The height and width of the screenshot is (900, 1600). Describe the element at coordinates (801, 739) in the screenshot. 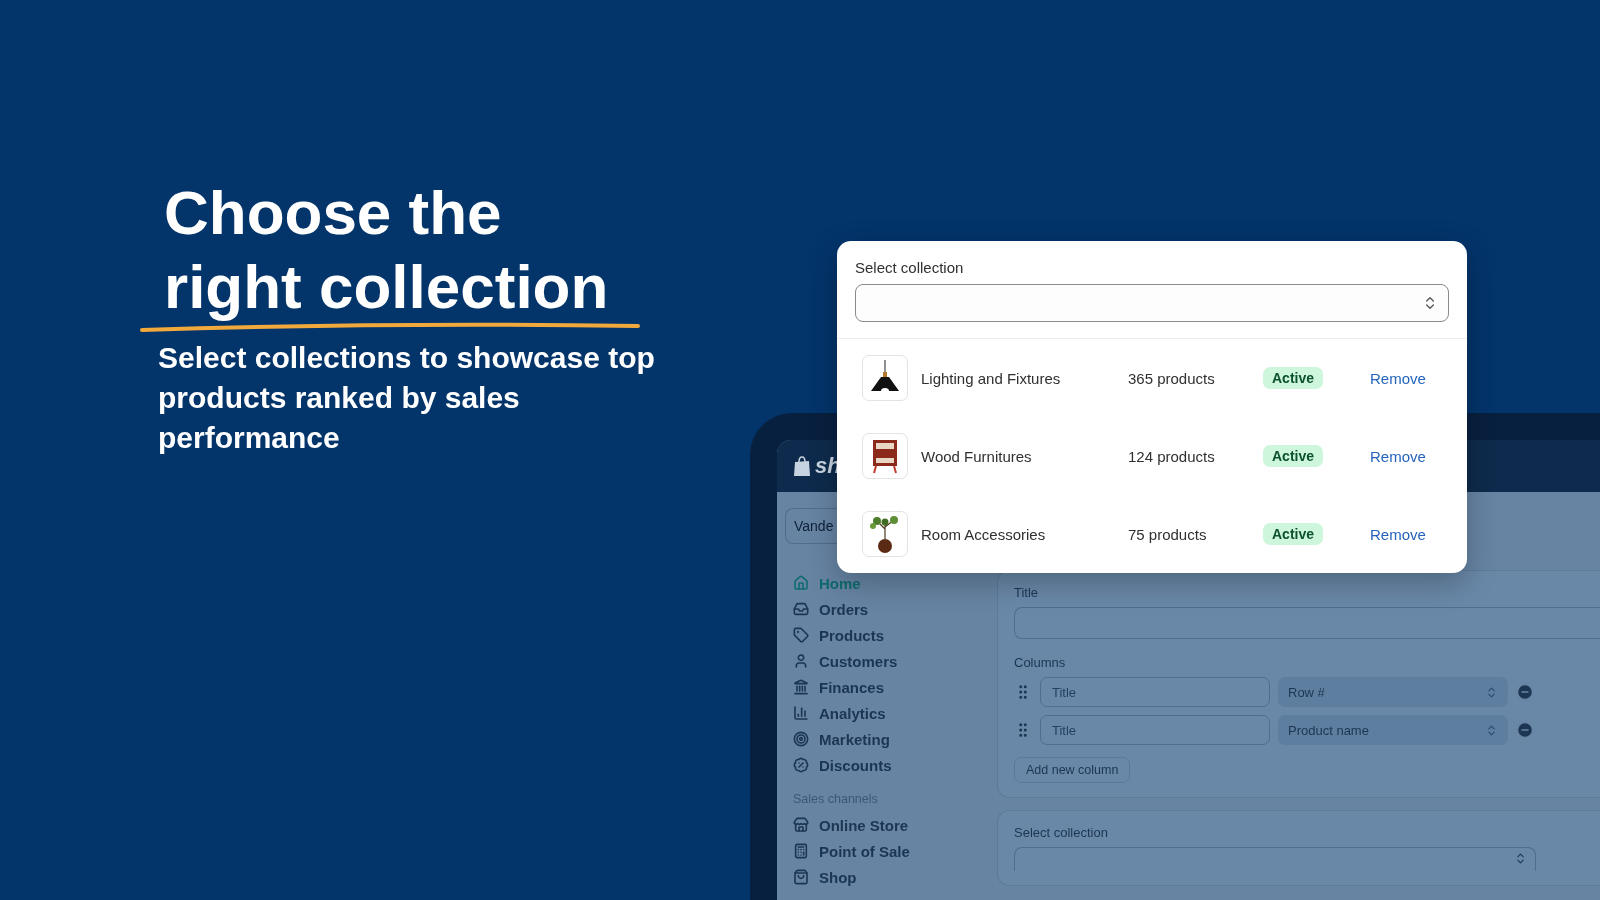

I see `target-icon` at that location.